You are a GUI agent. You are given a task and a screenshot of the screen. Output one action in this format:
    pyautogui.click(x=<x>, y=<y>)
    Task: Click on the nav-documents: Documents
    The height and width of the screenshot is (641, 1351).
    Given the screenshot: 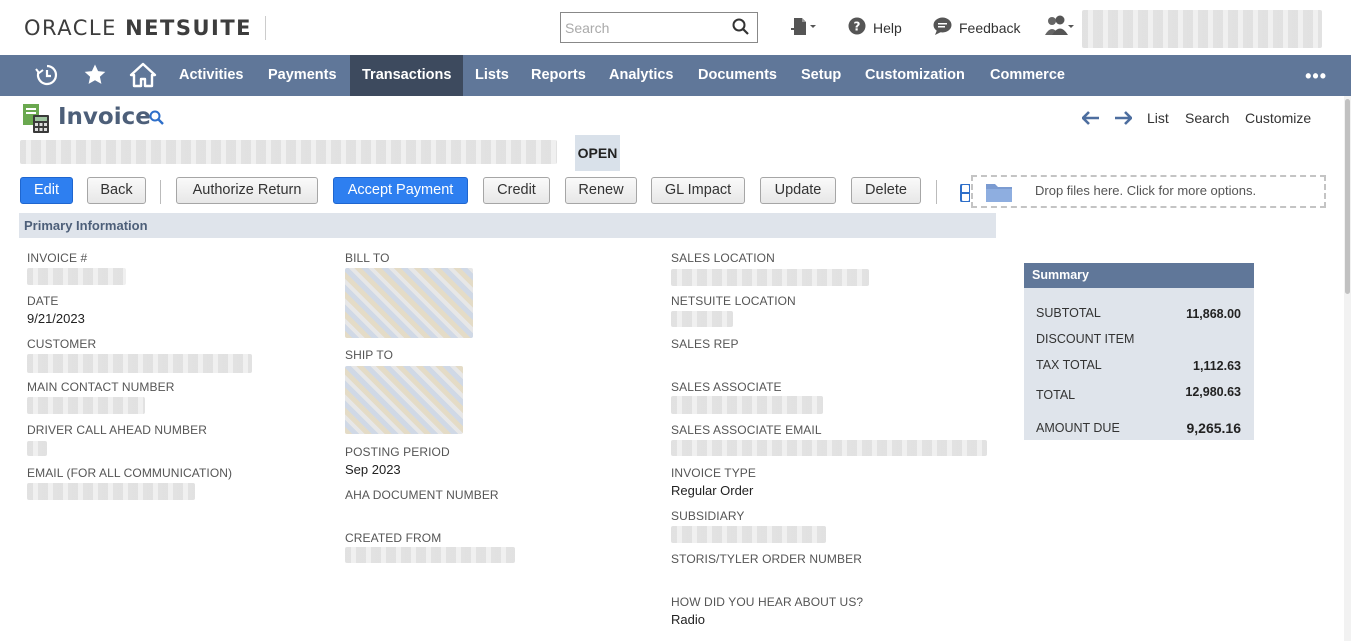 What is the action you would take?
    pyautogui.click(x=737, y=75)
    